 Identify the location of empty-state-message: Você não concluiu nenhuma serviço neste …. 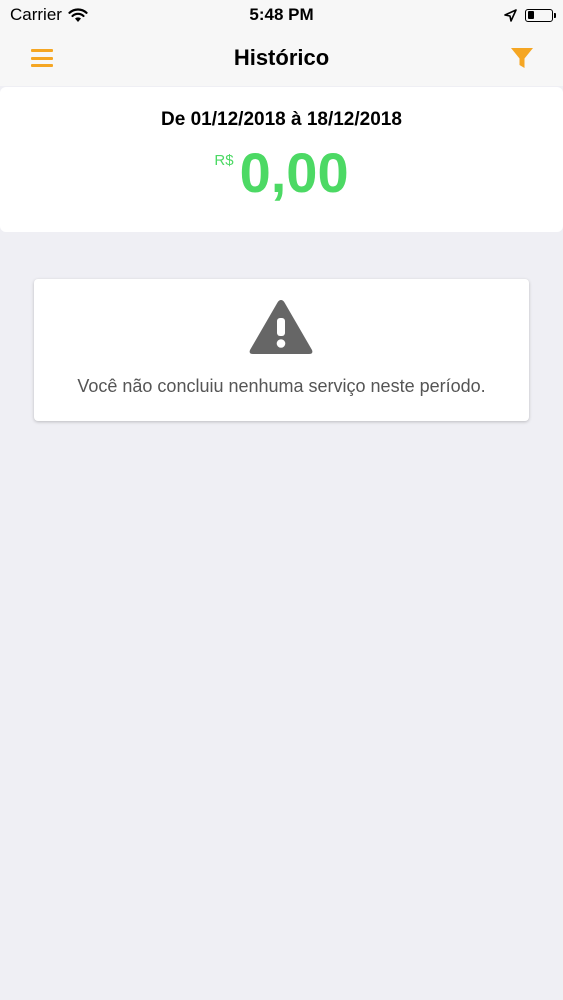
(281, 386).